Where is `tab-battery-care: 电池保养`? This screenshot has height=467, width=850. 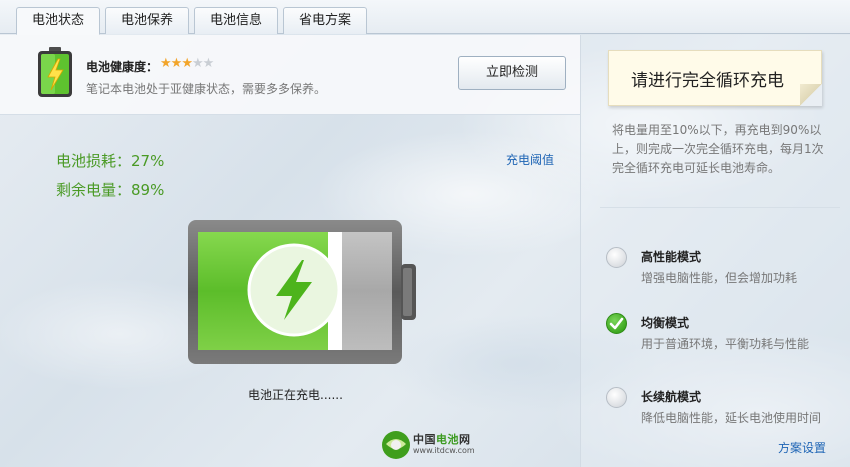
tab-battery-care: 电池保养 is located at coordinates (147, 20).